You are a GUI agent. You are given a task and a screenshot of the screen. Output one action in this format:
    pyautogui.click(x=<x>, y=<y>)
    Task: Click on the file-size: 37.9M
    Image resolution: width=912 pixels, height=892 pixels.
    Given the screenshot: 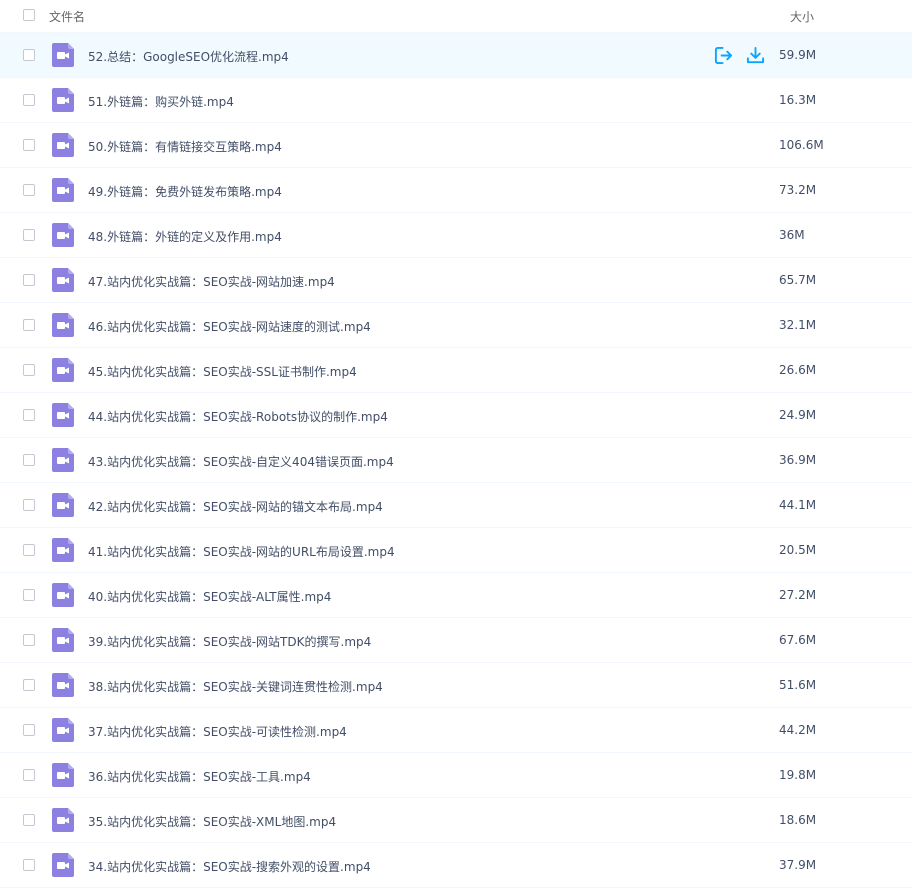 What is the action you would take?
    pyautogui.click(x=798, y=865)
    